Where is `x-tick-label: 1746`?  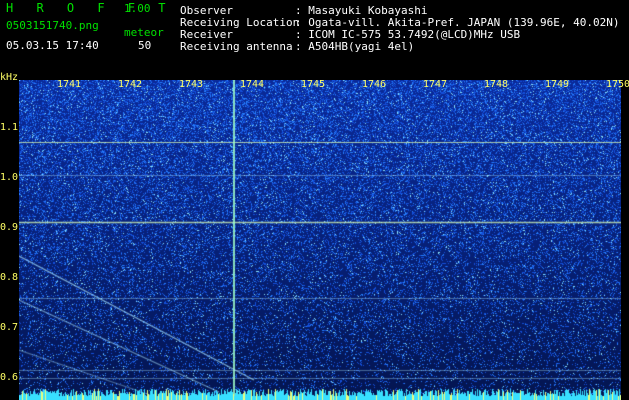 x-tick-label: 1746 is located at coordinates (374, 84).